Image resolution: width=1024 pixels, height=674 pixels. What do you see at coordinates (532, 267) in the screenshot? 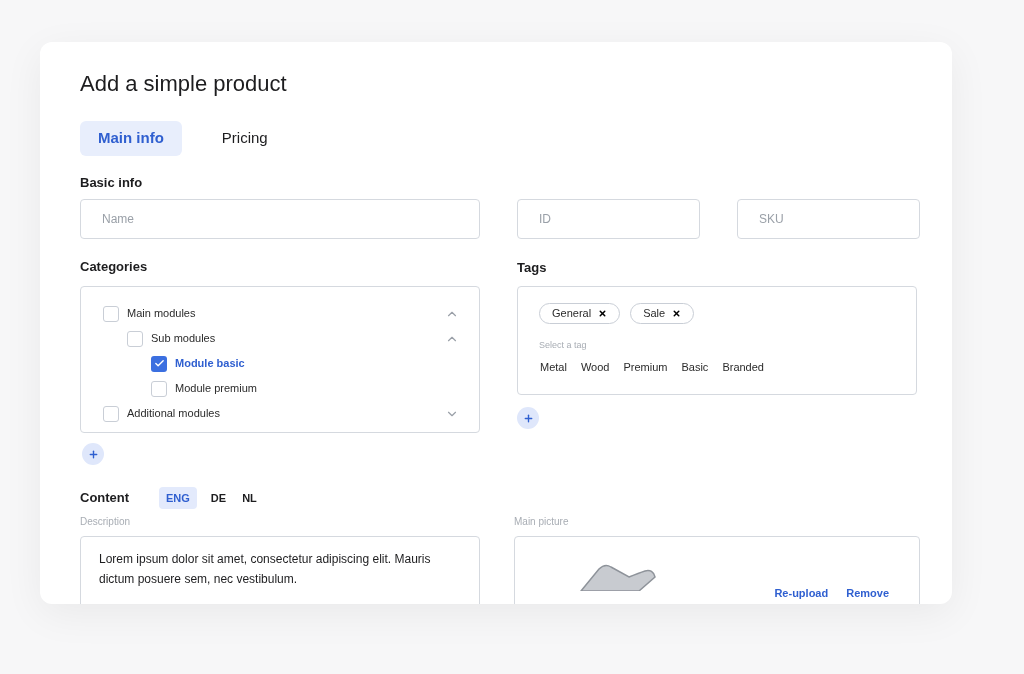
I see `section-heading: Tags` at bounding box center [532, 267].